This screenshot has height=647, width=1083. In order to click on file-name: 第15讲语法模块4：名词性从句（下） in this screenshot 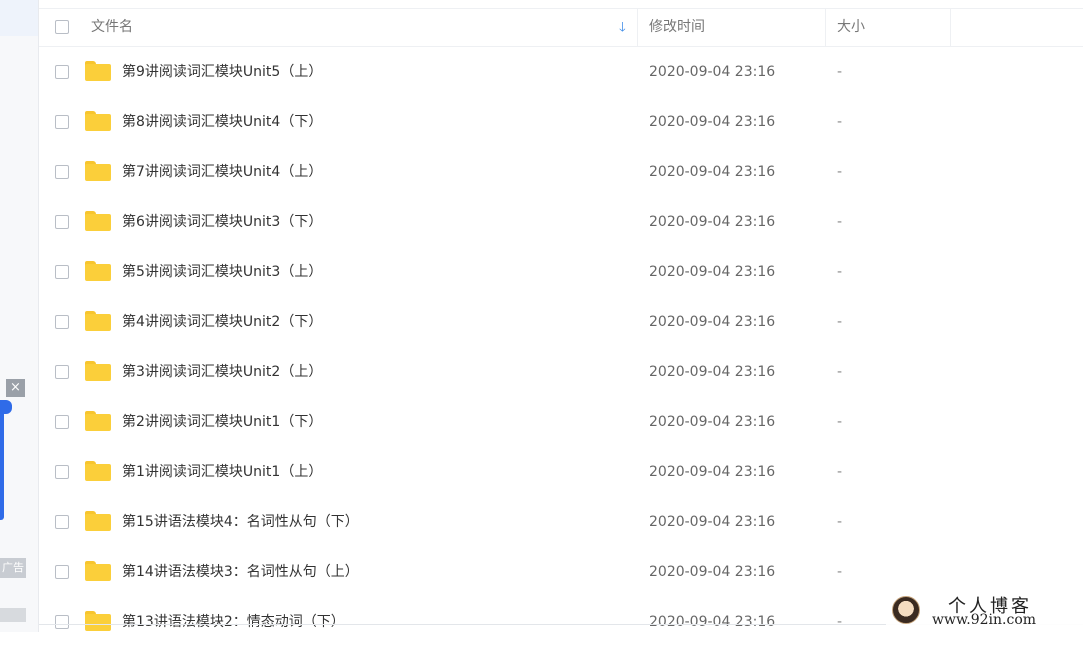, I will do `click(240, 522)`.